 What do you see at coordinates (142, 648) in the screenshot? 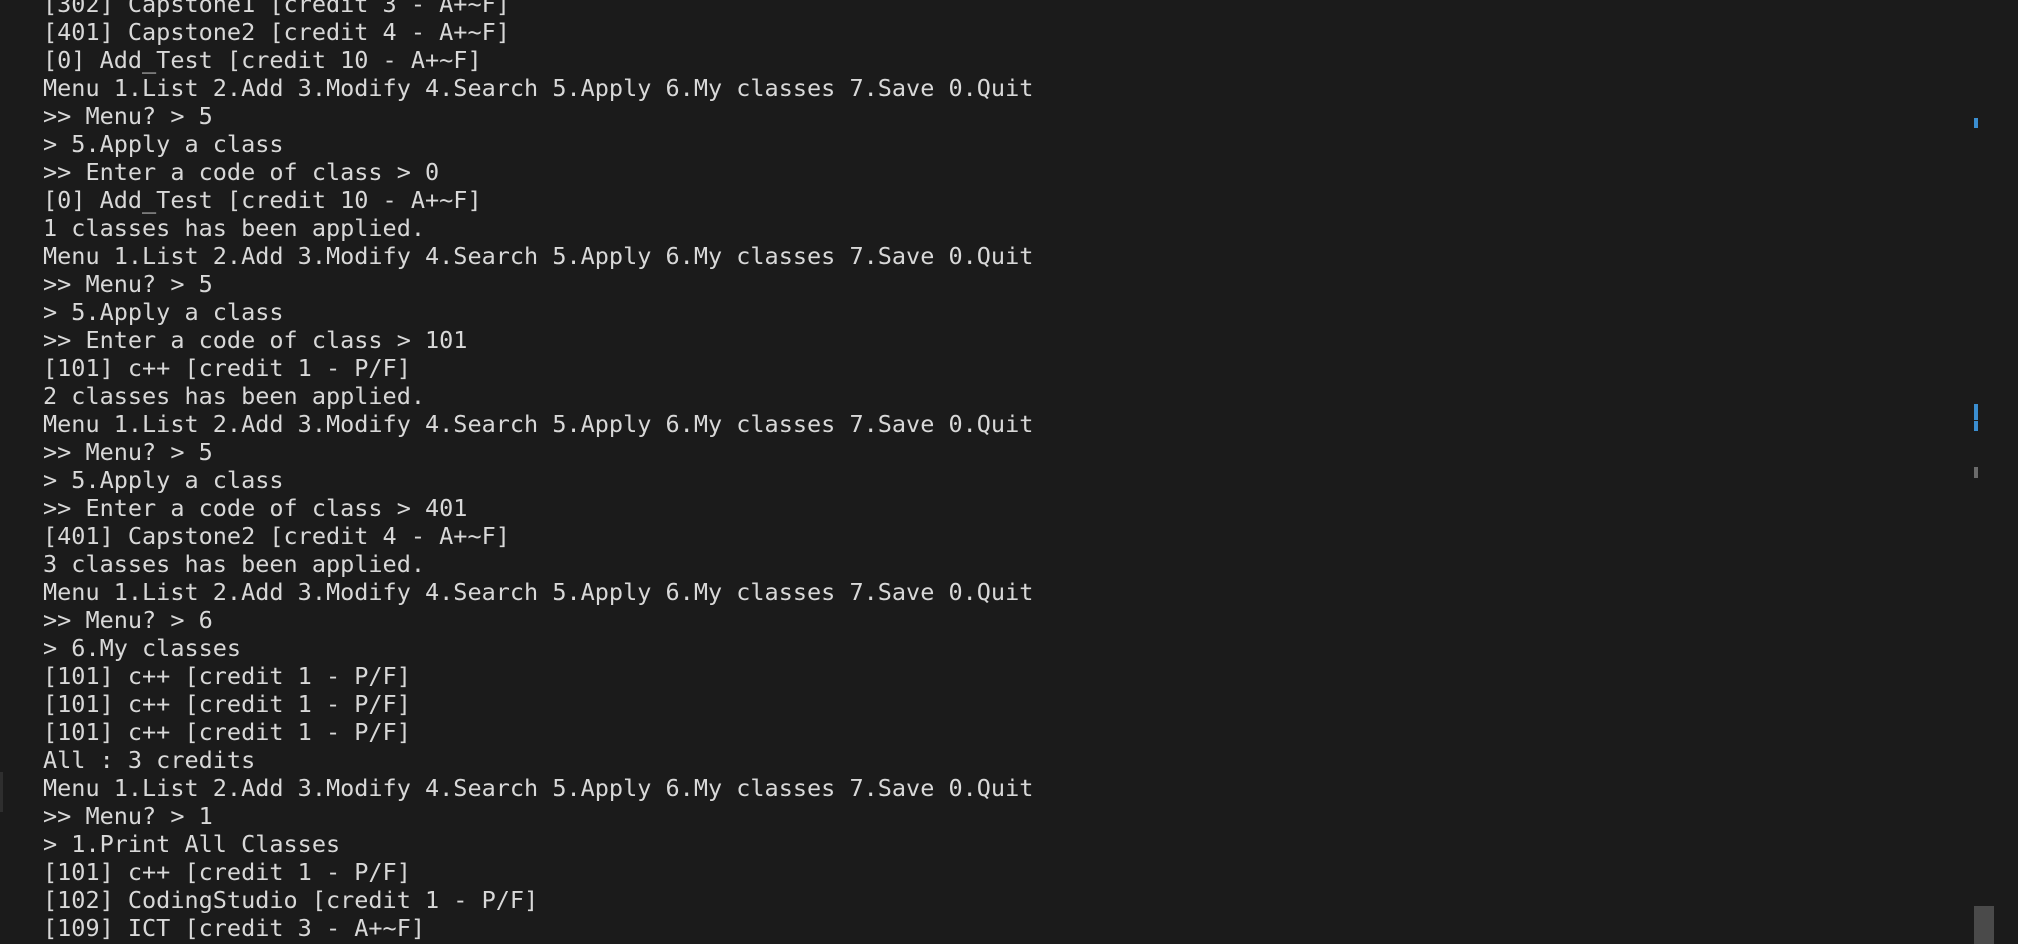
I see `terminal-line: > 6.My classes` at bounding box center [142, 648].